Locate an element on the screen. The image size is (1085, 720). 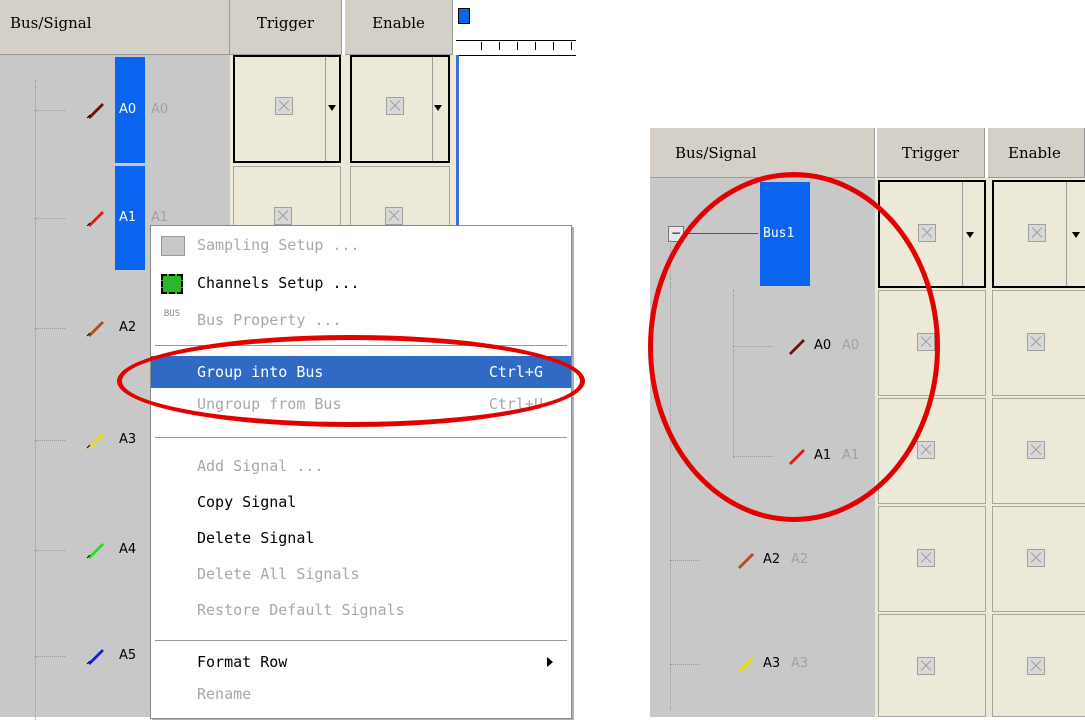
menu-item-label: Copy Signal is located at coordinates (247, 502).